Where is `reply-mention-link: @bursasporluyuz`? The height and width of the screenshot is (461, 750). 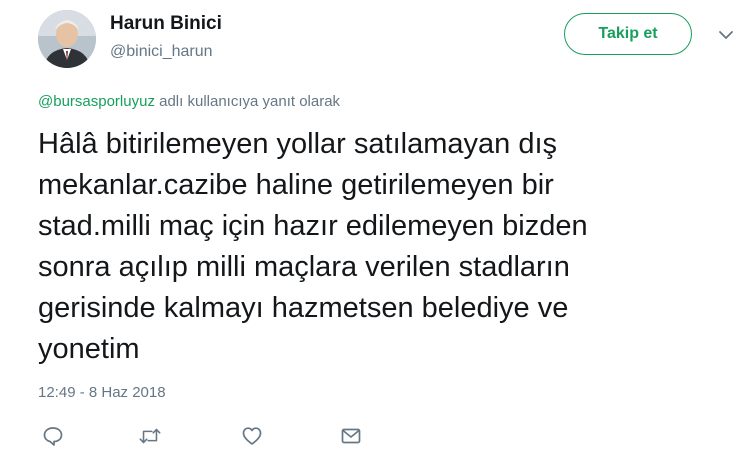 reply-mention-link: @bursasporluyuz is located at coordinates (96, 101).